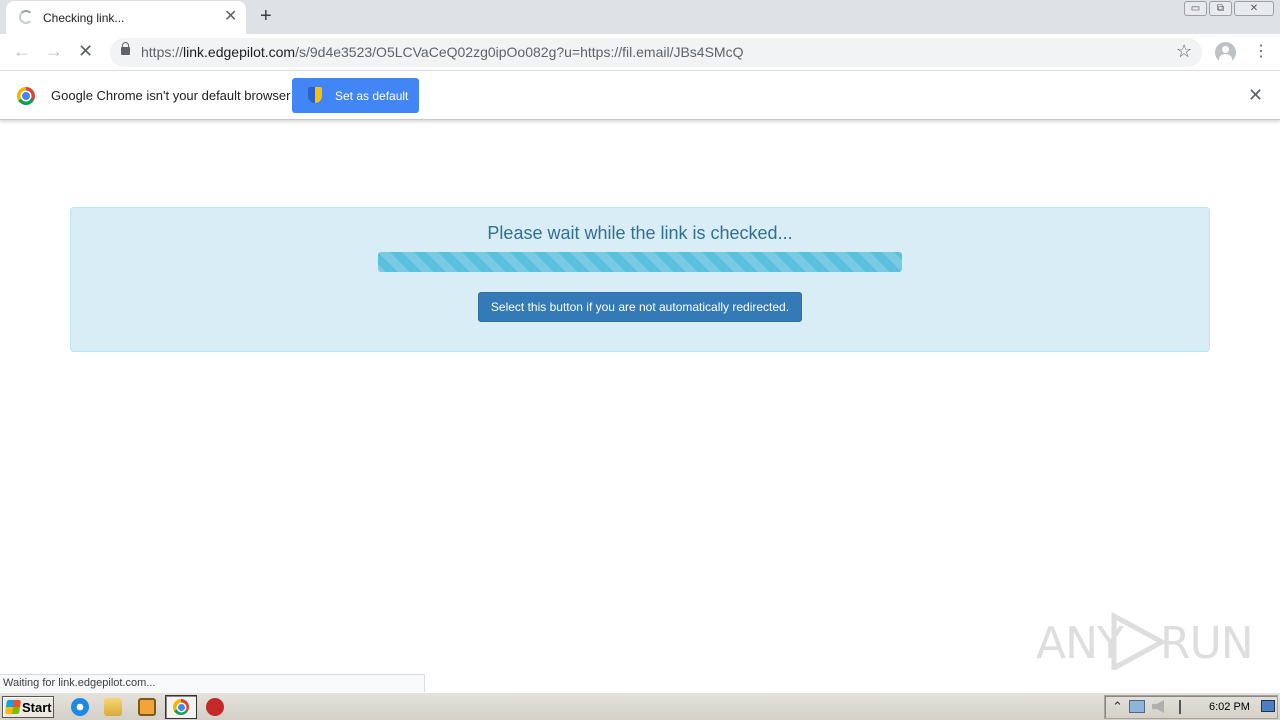 This screenshot has width=1280, height=720. What do you see at coordinates (162, 52) in the screenshot?
I see `url-scheme: https://` at bounding box center [162, 52].